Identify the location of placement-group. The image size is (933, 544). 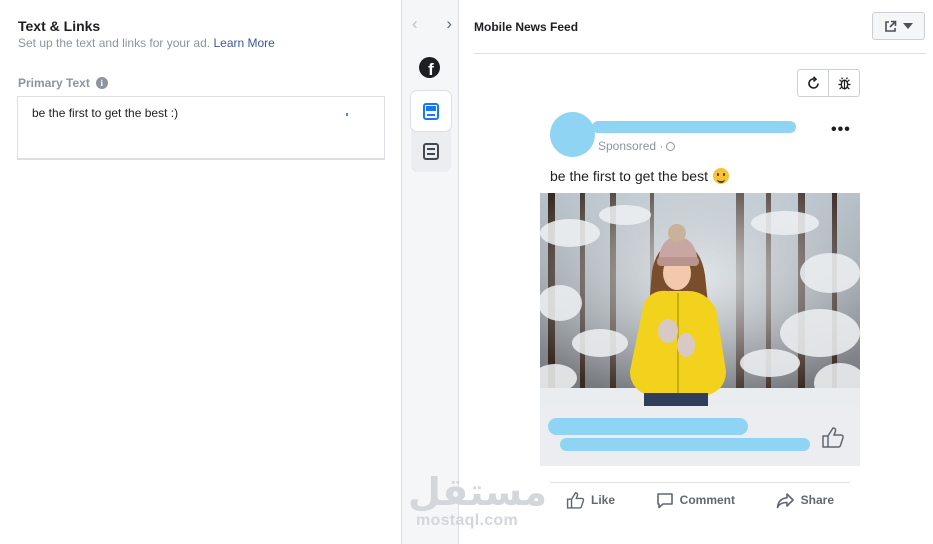
(431, 131).